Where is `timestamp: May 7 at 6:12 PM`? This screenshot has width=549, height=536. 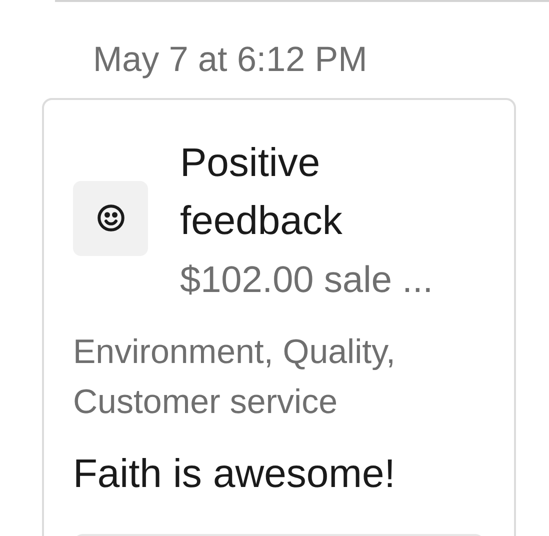
timestamp: May 7 at 6:12 PM is located at coordinates (230, 60).